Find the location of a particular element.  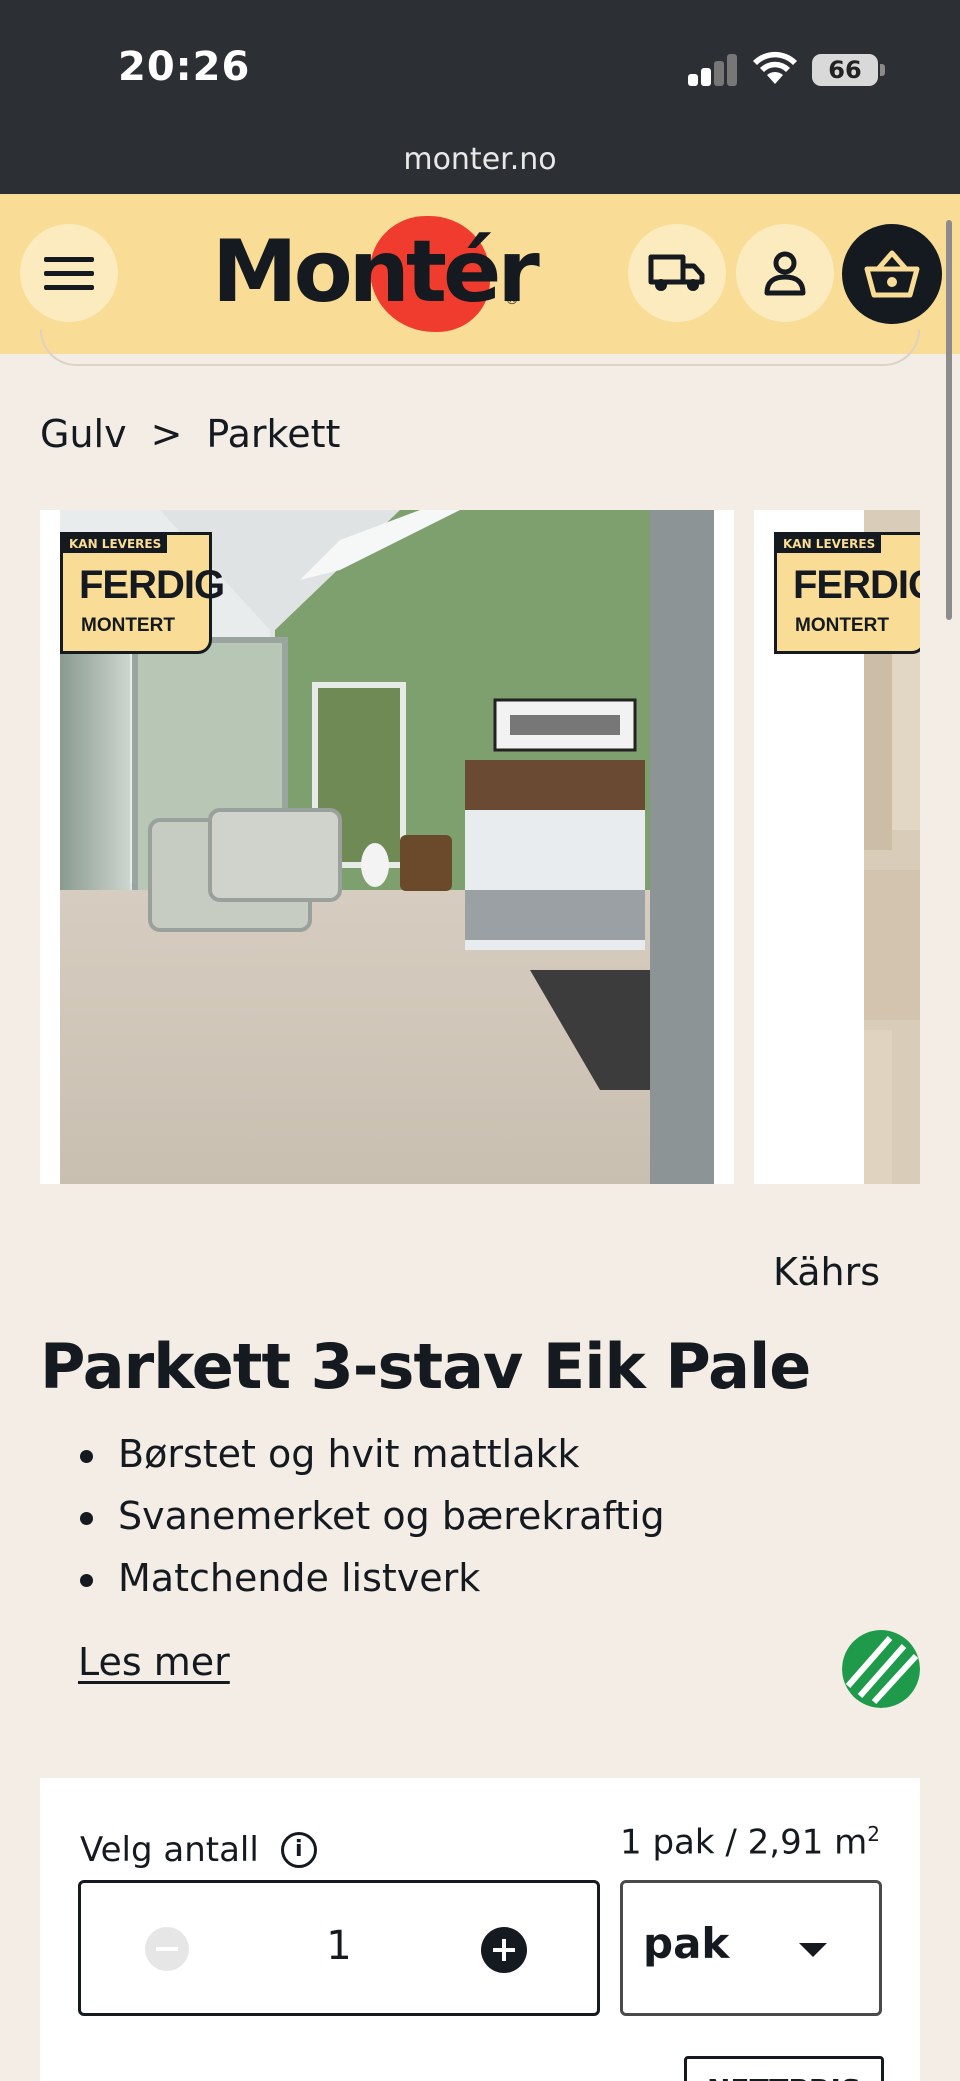

menu-button is located at coordinates (69, 273).